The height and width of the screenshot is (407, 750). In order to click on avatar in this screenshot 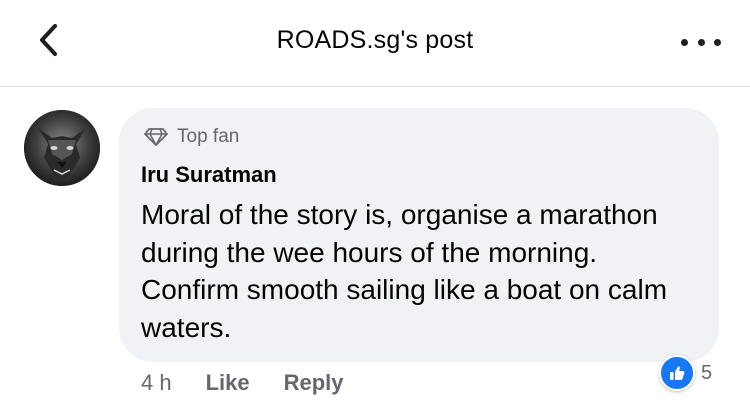, I will do `click(62, 148)`.